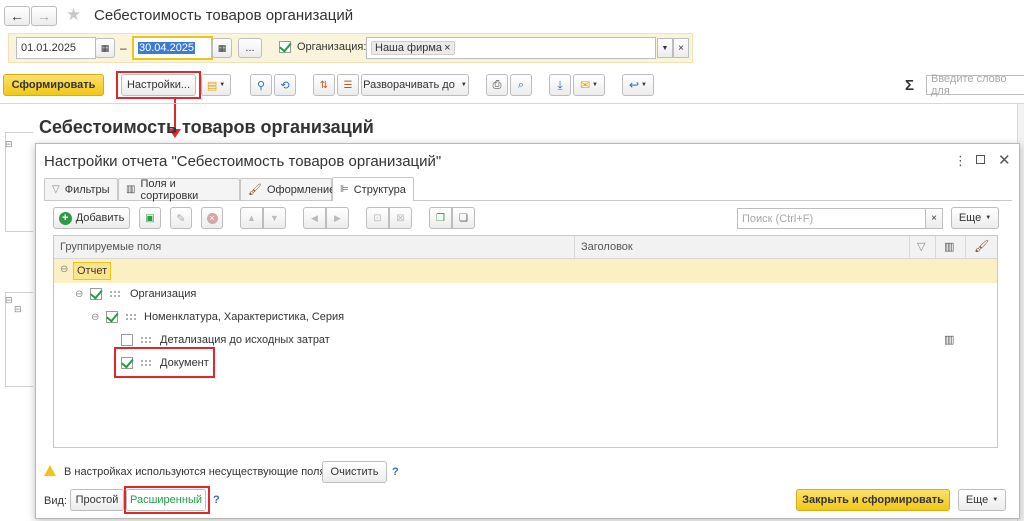 The width and height of the screenshot is (1024, 521). What do you see at coordinates (91, 218) in the screenshot?
I see `add-button: + Добавить` at bounding box center [91, 218].